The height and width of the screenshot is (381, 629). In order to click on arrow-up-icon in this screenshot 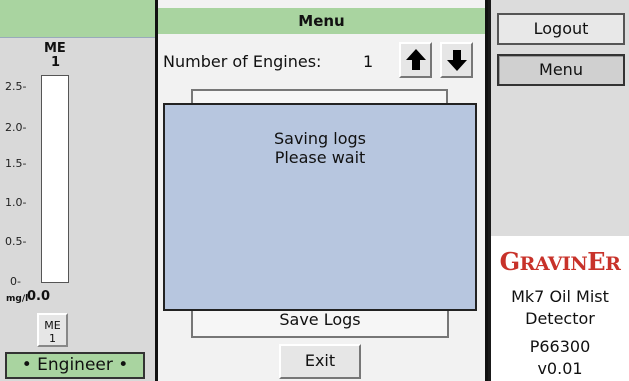, I will do `click(415, 59)`.